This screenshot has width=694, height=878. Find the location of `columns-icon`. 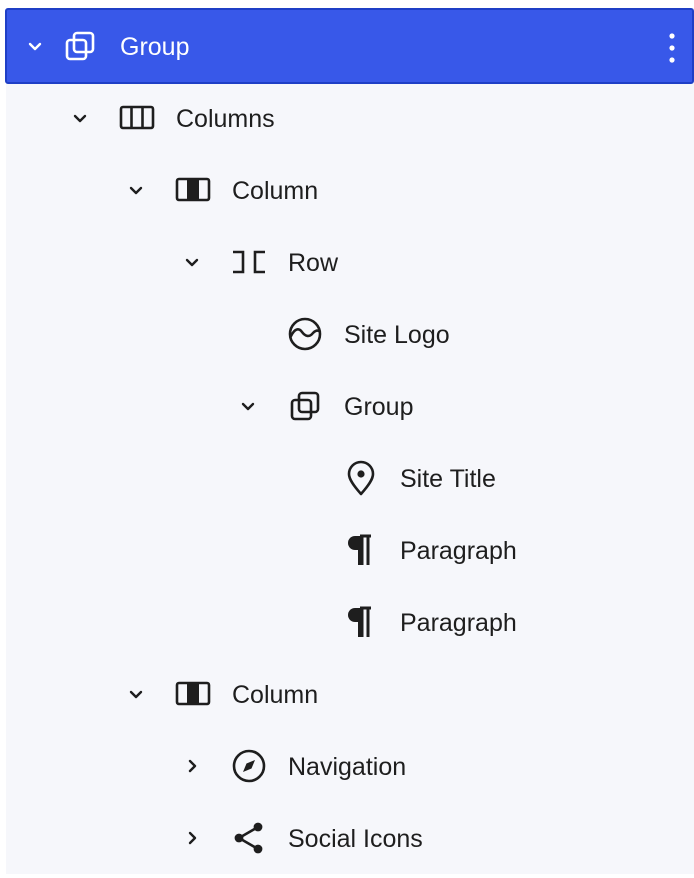

columns-icon is located at coordinates (137, 118).